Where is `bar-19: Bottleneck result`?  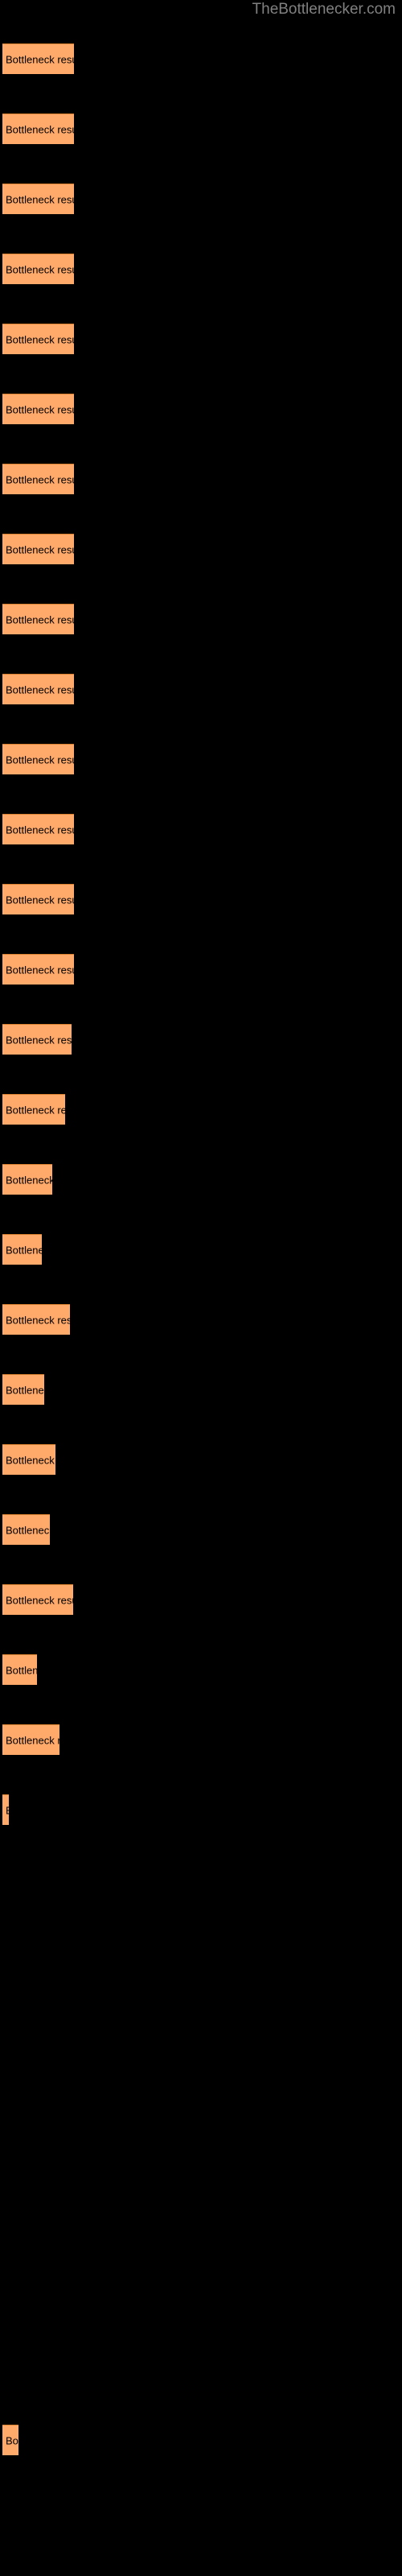 bar-19: Bottleneck result is located at coordinates (36, 1319).